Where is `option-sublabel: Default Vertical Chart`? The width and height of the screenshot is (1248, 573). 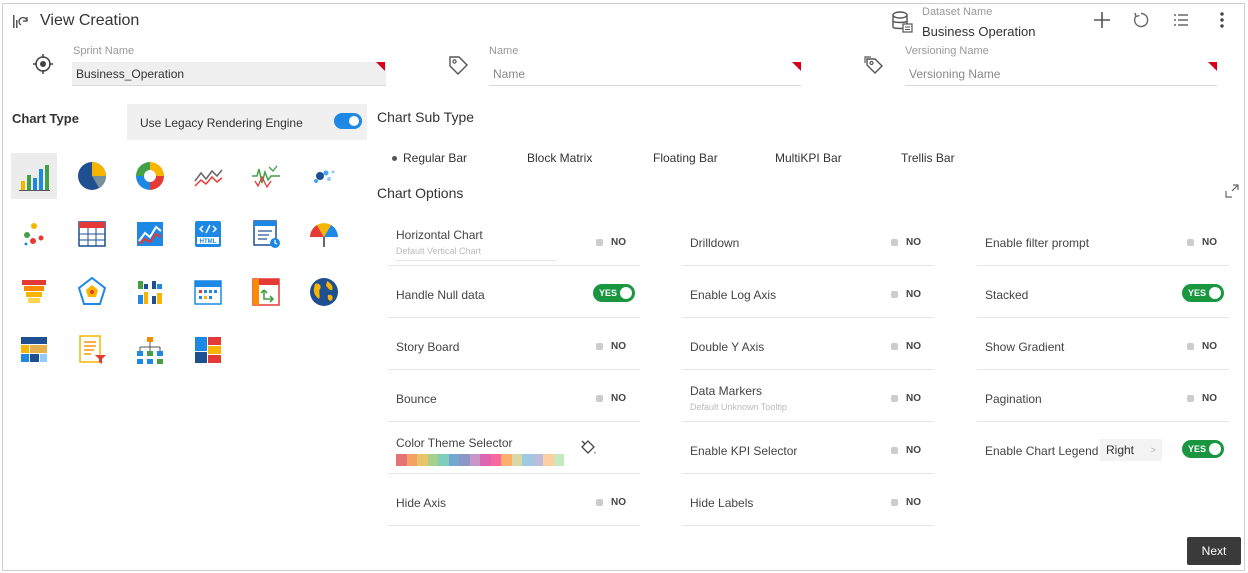
option-sublabel: Default Vertical Chart is located at coordinates (439, 251).